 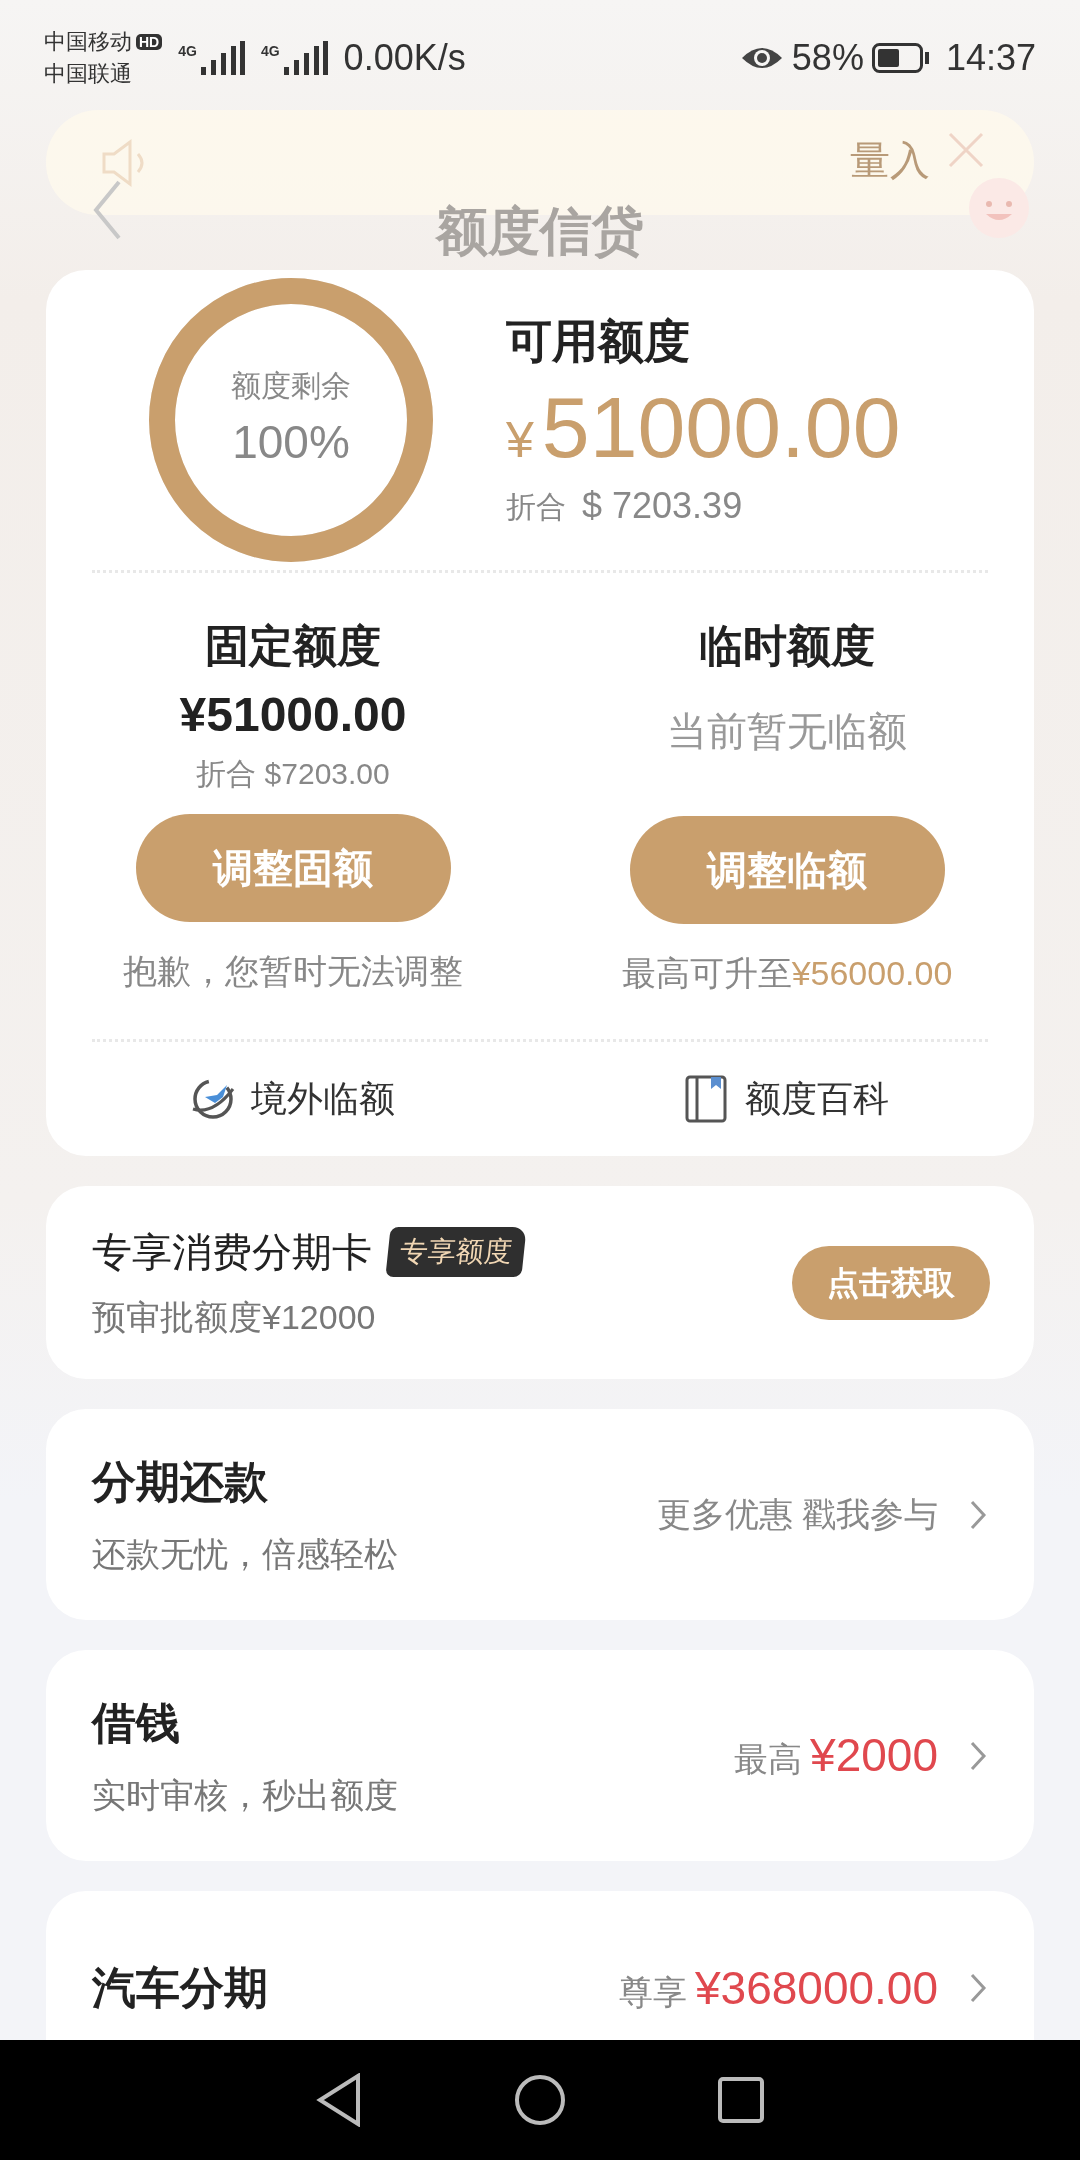 What do you see at coordinates (787, 646) in the screenshot?
I see `limit-title: 临时额度` at bounding box center [787, 646].